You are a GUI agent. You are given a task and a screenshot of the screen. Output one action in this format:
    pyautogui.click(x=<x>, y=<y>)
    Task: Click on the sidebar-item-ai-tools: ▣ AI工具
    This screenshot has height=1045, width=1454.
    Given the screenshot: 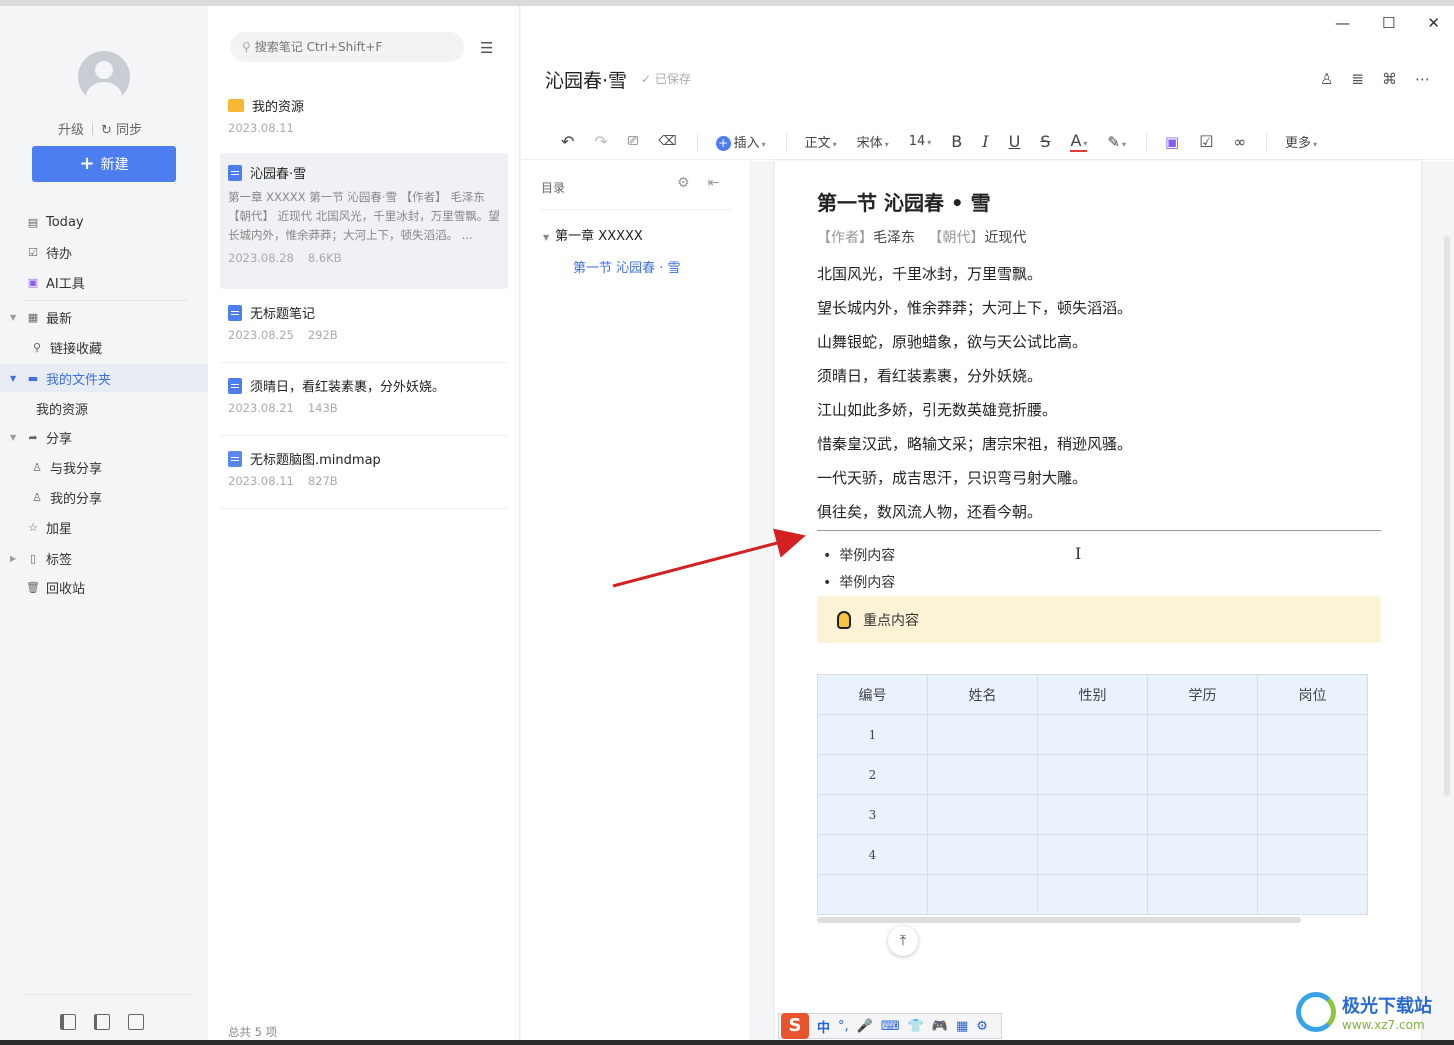 What is the action you would take?
    pyautogui.click(x=104, y=282)
    